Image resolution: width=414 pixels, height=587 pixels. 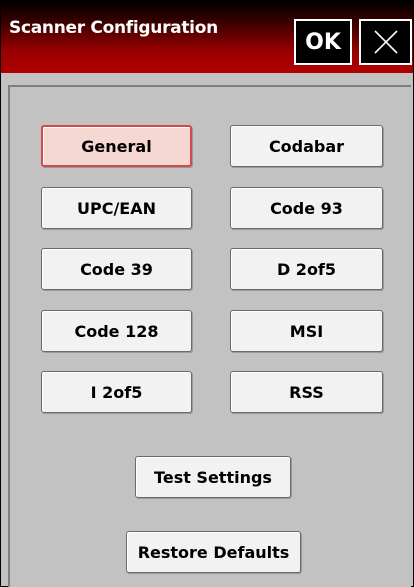 I want to click on codabar-button-label: Codabar, so click(x=306, y=146).